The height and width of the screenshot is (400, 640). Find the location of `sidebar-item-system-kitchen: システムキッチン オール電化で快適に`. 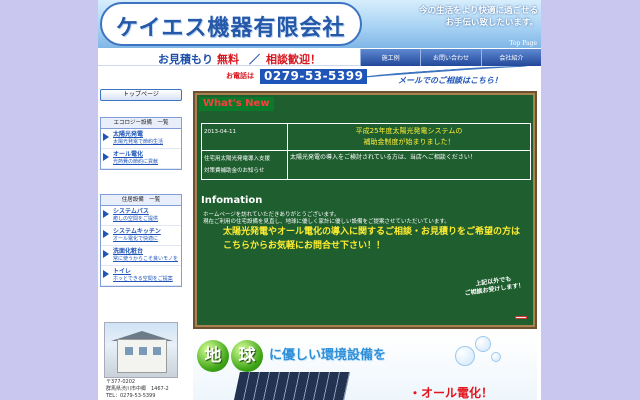

sidebar-item-system-kitchen: システムキッチン オール電化で快適に is located at coordinates (141, 236).